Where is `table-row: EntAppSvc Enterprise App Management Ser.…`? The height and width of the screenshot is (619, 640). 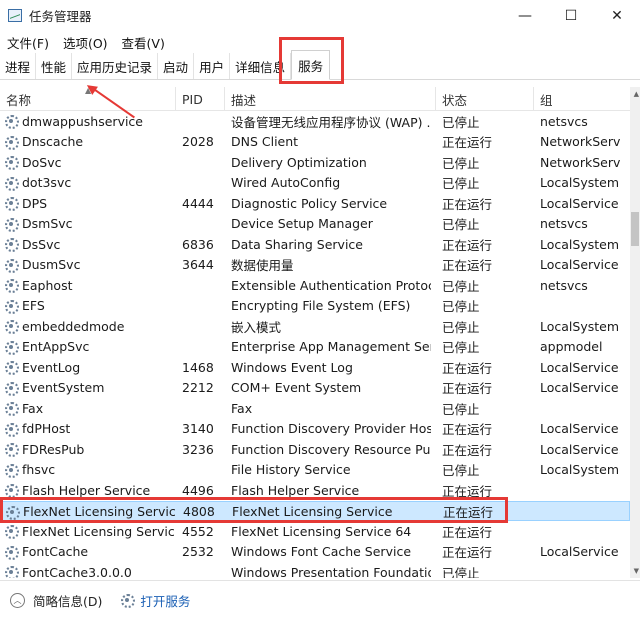 table-row: EntAppSvc Enterprise App Management Ser.… is located at coordinates (315, 347).